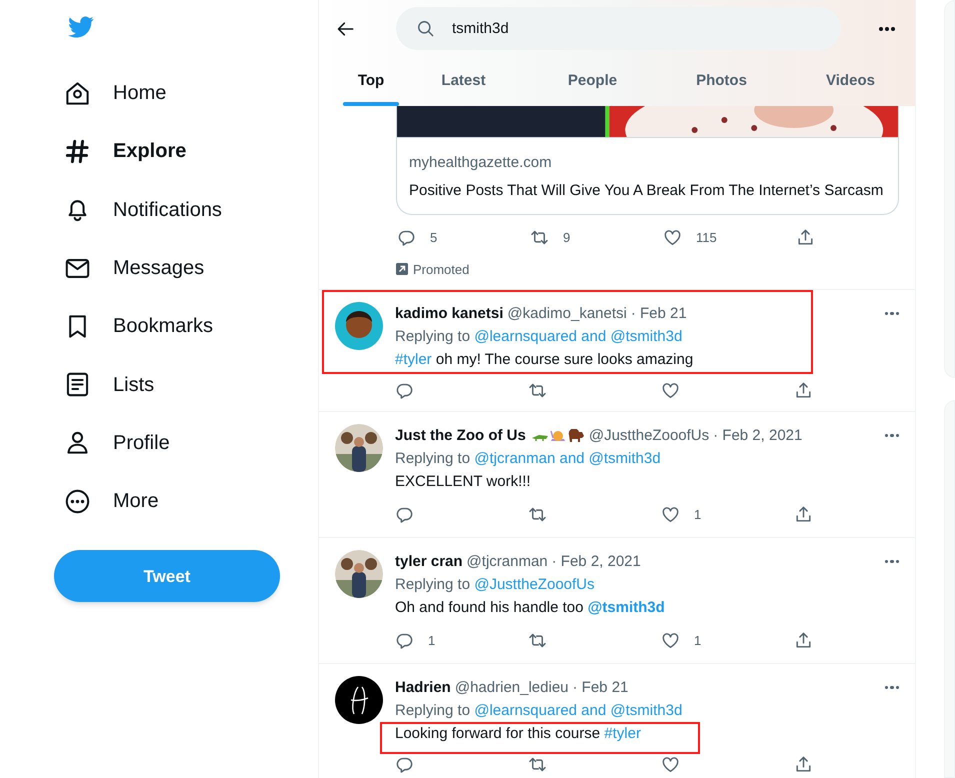 The width and height of the screenshot is (955, 778). What do you see at coordinates (432, 641) in the screenshot?
I see `reply-count: 1` at bounding box center [432, 641].